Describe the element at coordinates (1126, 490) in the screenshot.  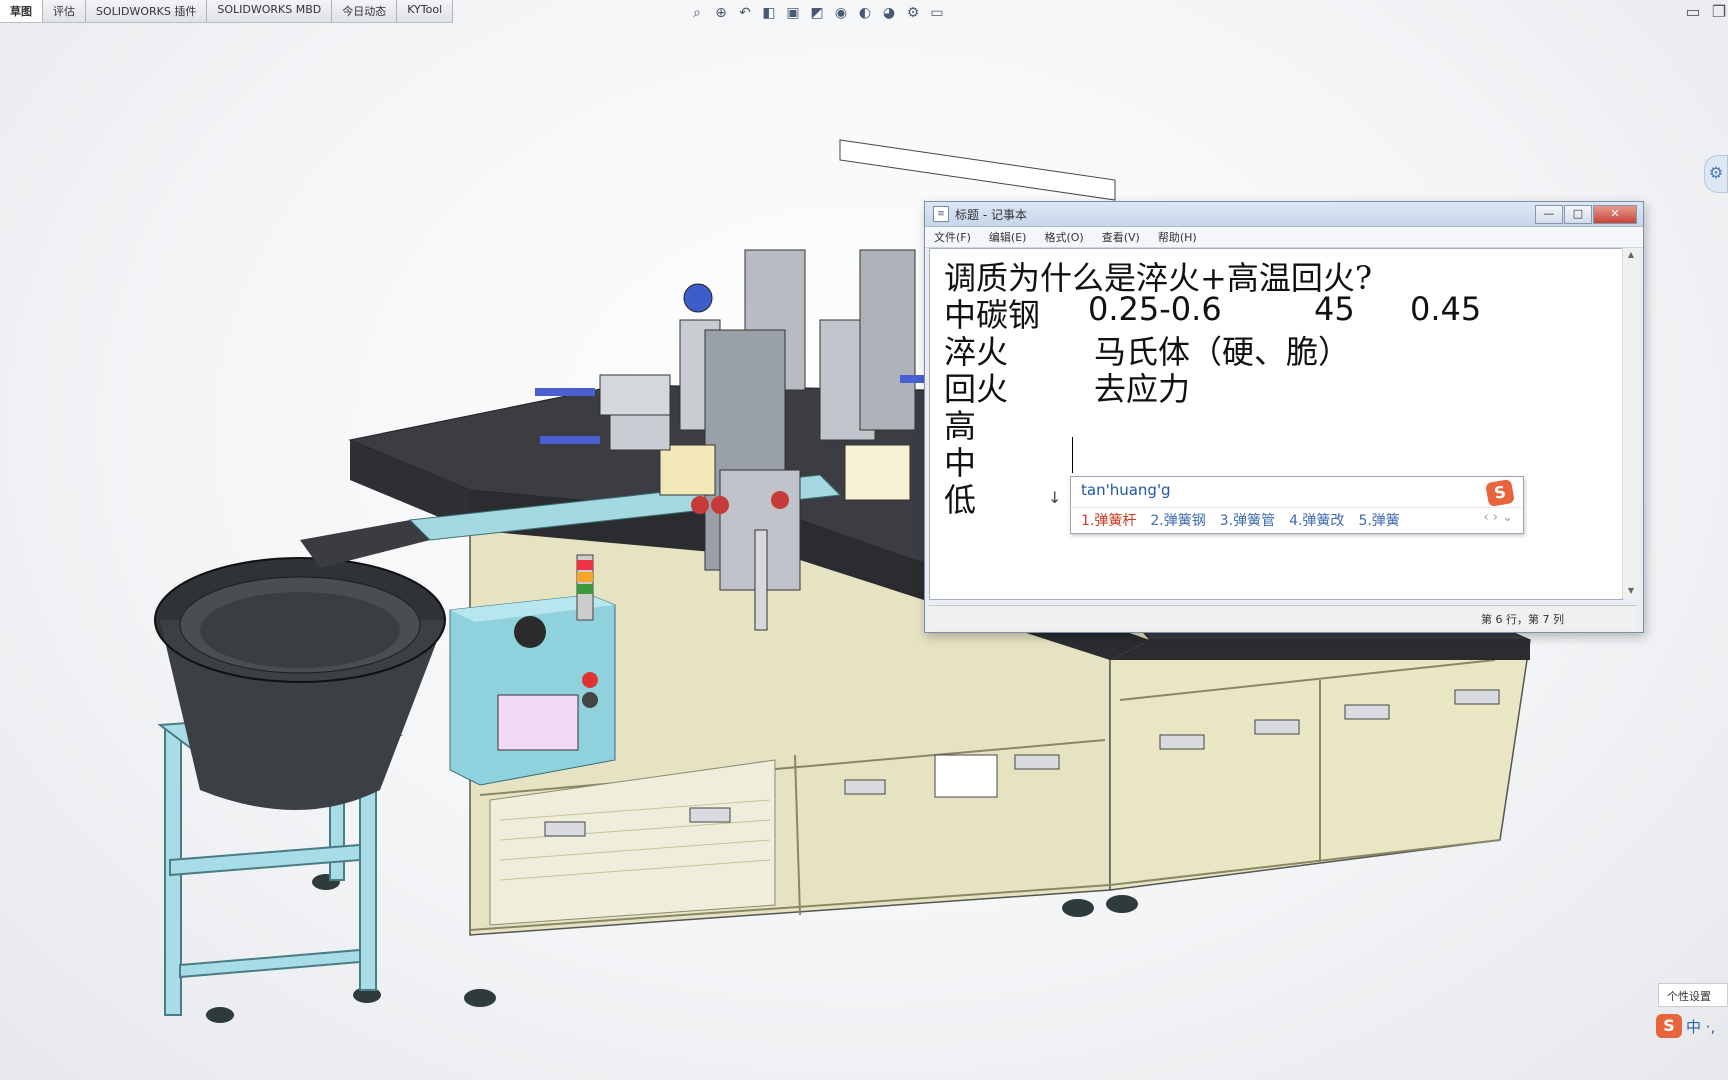
I see `ime-pinyin-input: tan'huang'g` at that location.